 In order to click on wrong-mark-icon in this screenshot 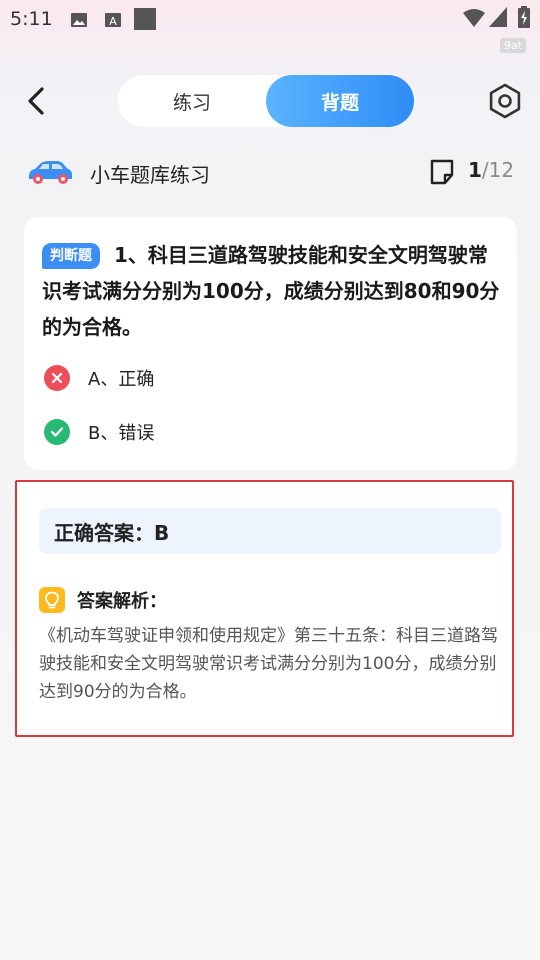, I will do `click(57, 378)`.